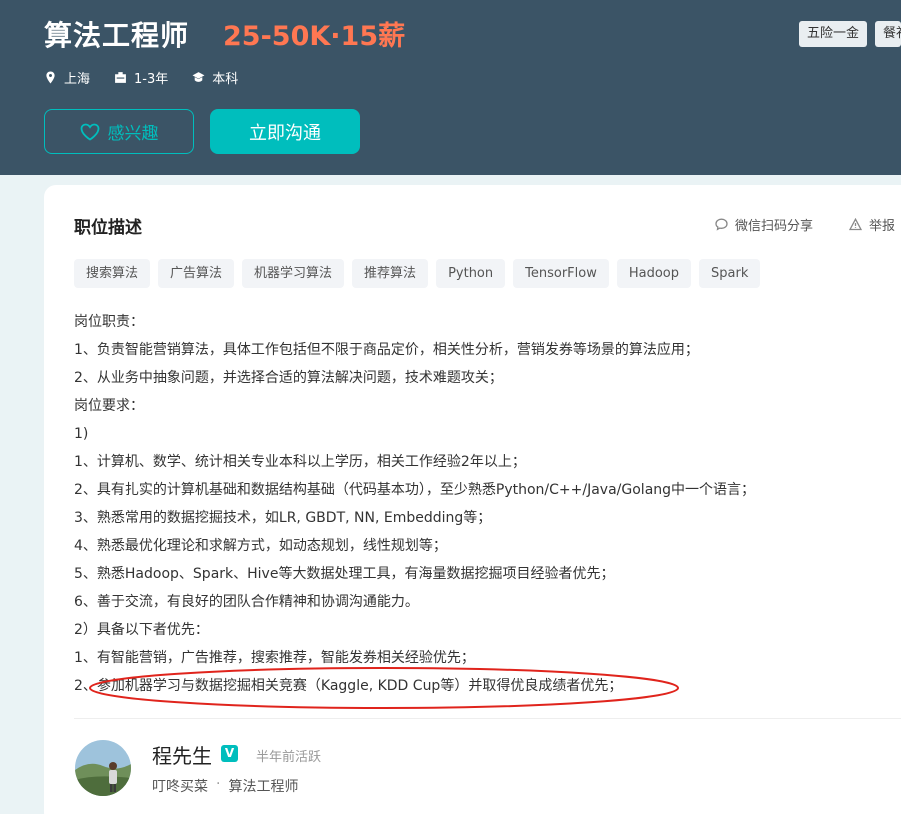 Image resolution: width=901 pixels, height=814 pixels. What do you see at coordinates (103, 768) in the screenshot?
I see `recruiter-avatar` at bounding box center [103, 768].